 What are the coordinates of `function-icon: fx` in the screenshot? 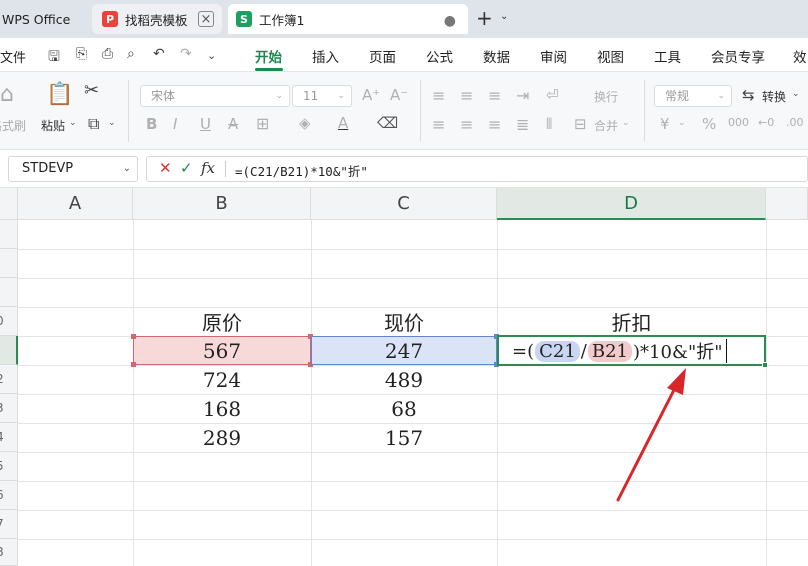 It's located at (208, 168).